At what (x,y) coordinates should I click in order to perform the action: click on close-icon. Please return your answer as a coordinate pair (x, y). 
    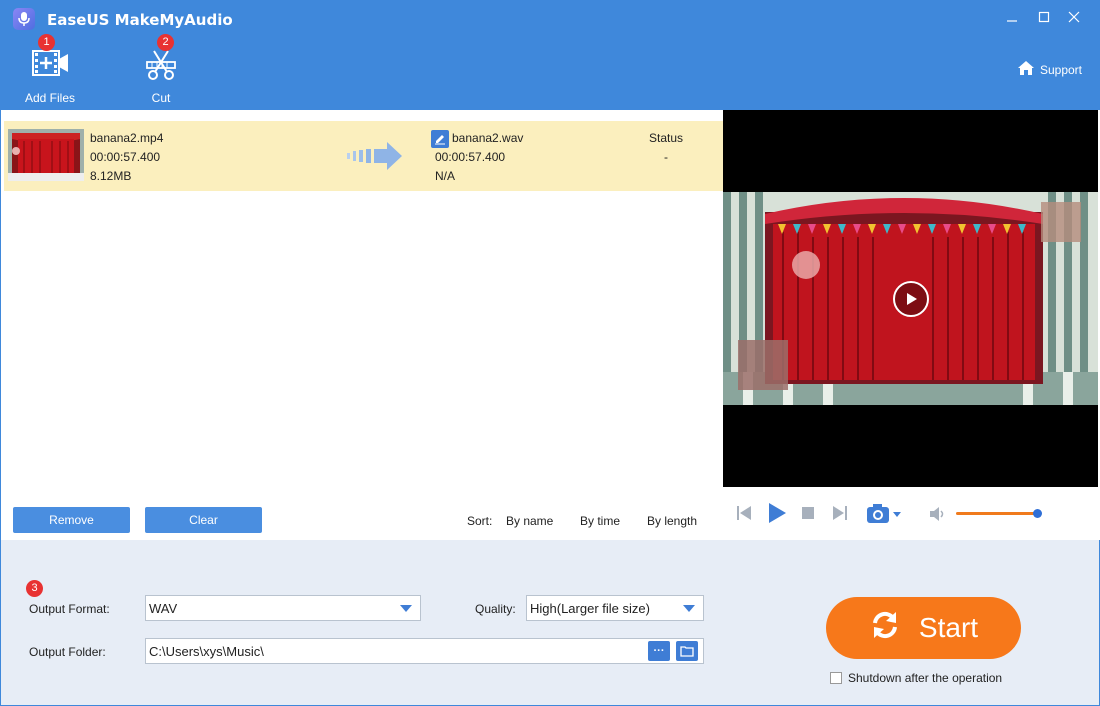
    Looking at the image, I should click on (1074, 17).